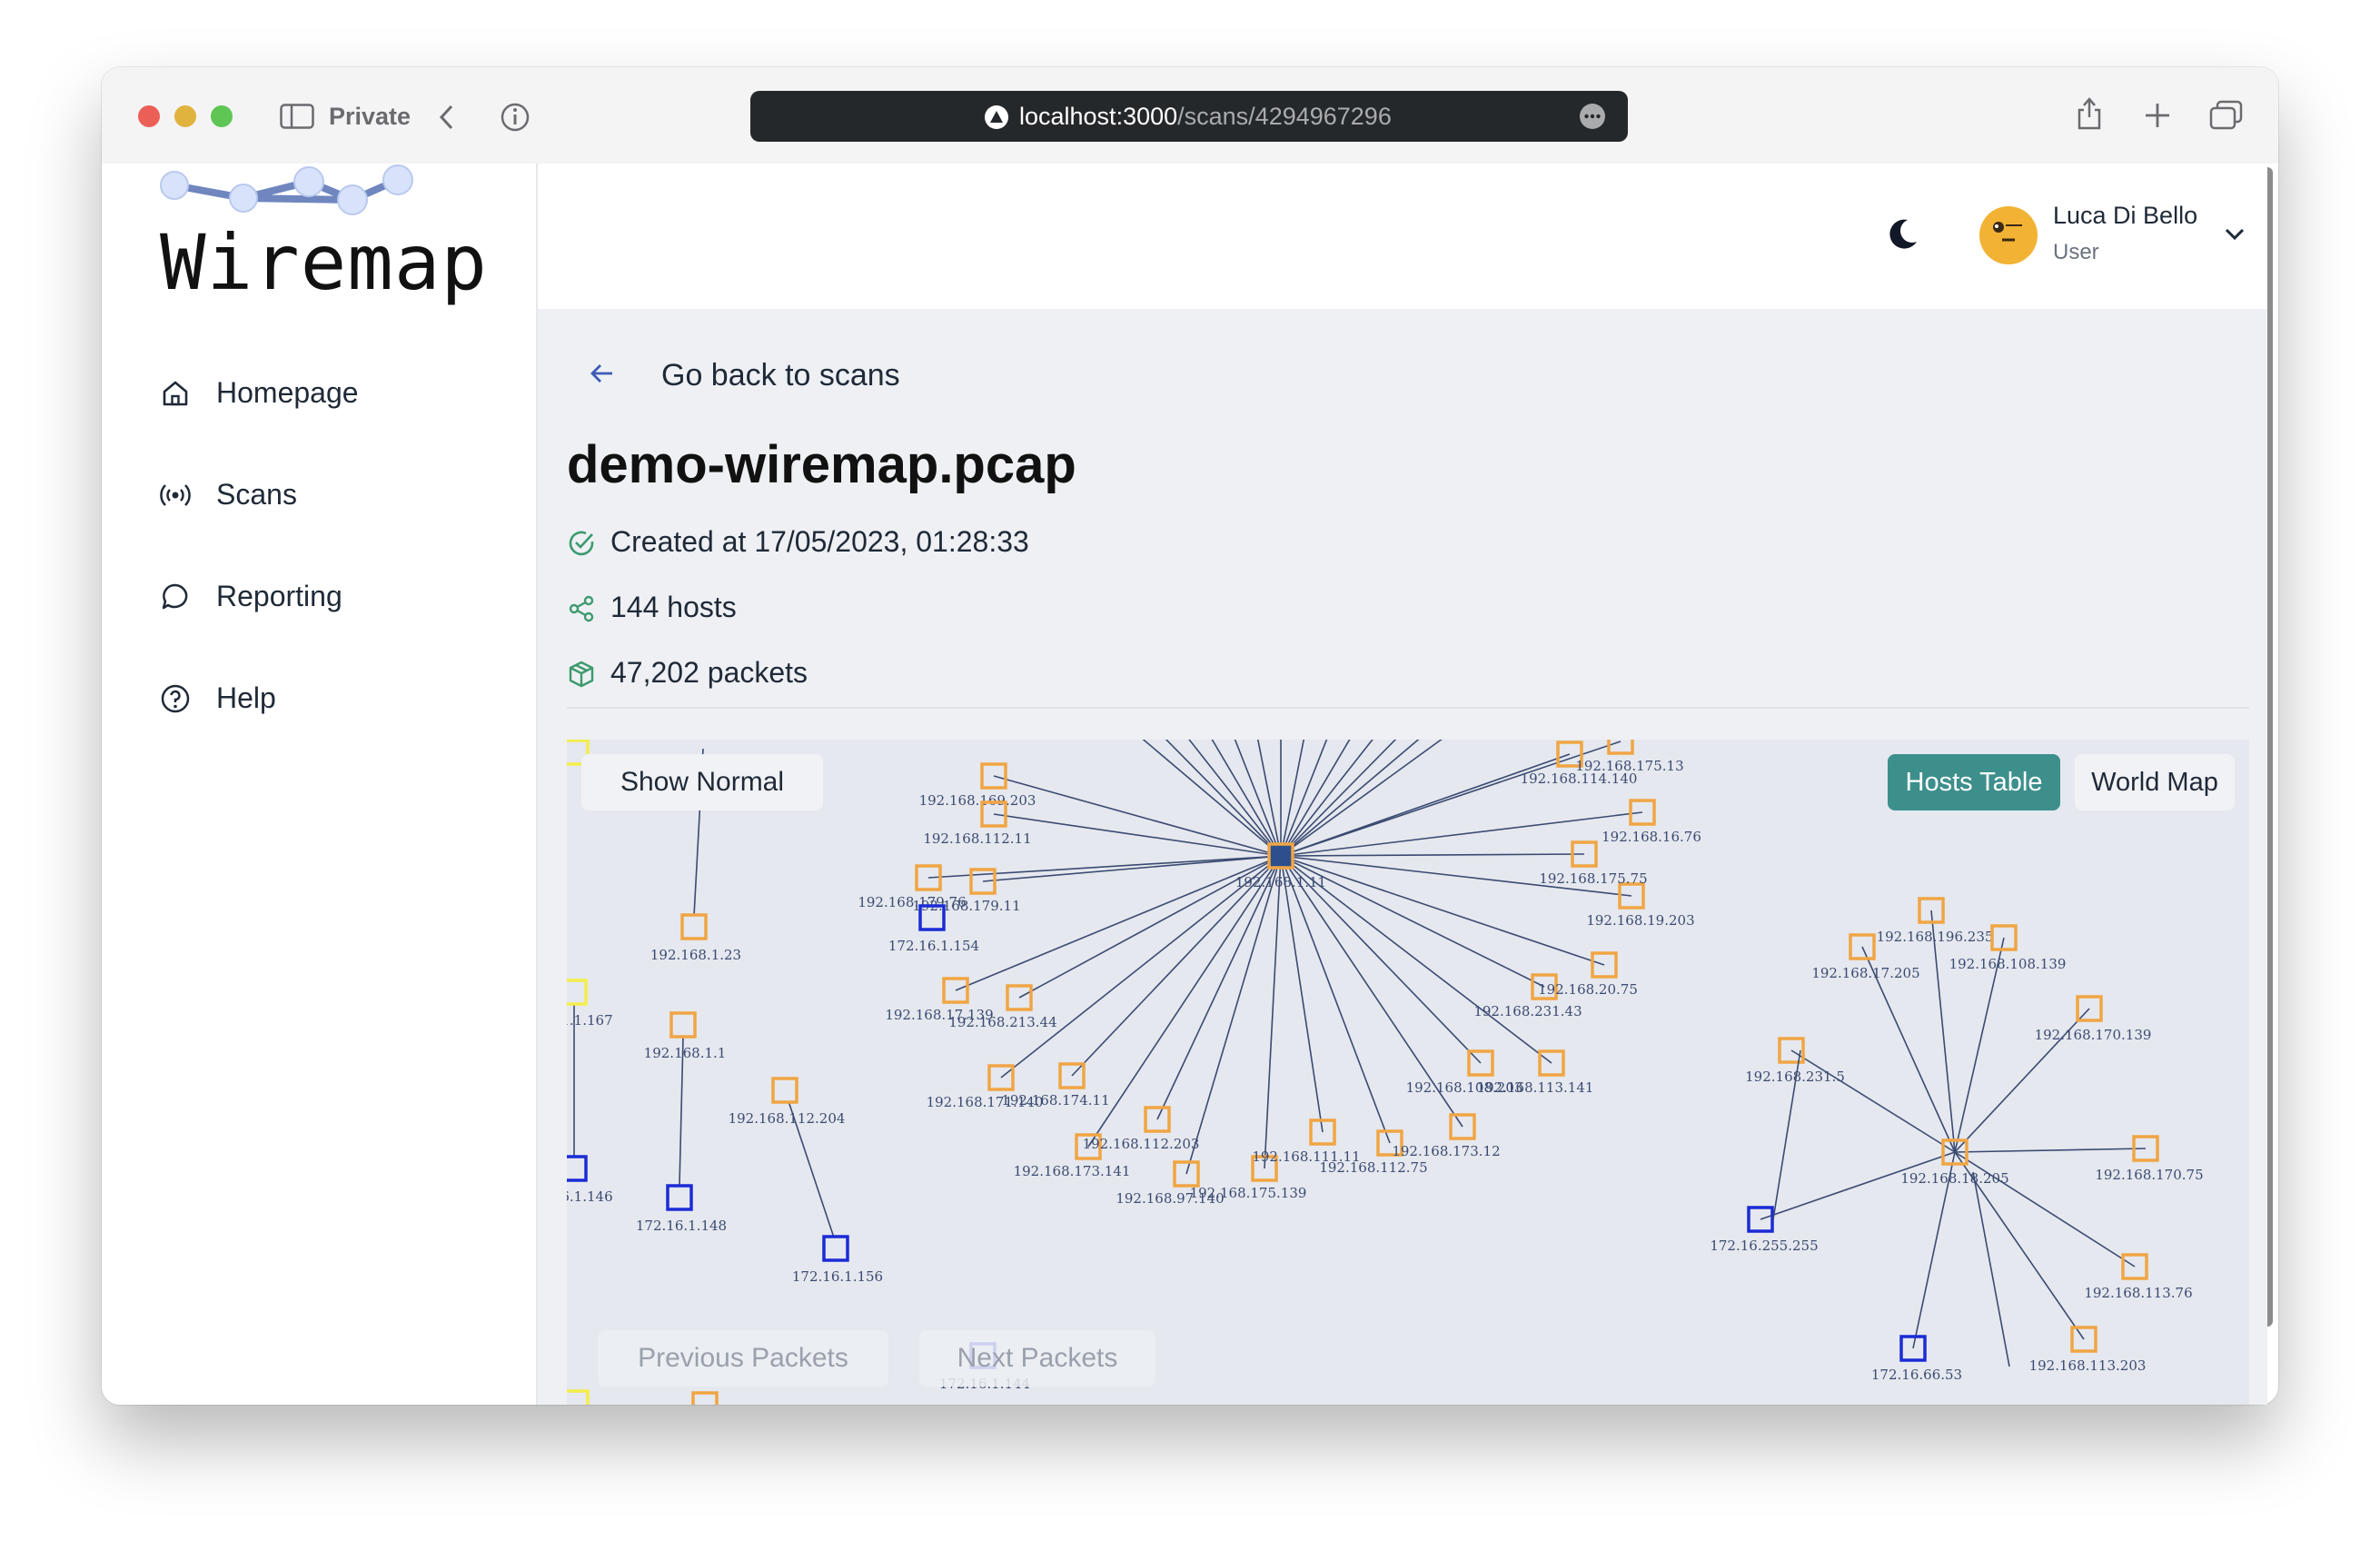 This screenshot has height=1541, width=2380. What do you see at coordinates (2008, 964) in the screenshot?
I see `node-label: 192.168.108.139` at bounding box center [2008, 964].